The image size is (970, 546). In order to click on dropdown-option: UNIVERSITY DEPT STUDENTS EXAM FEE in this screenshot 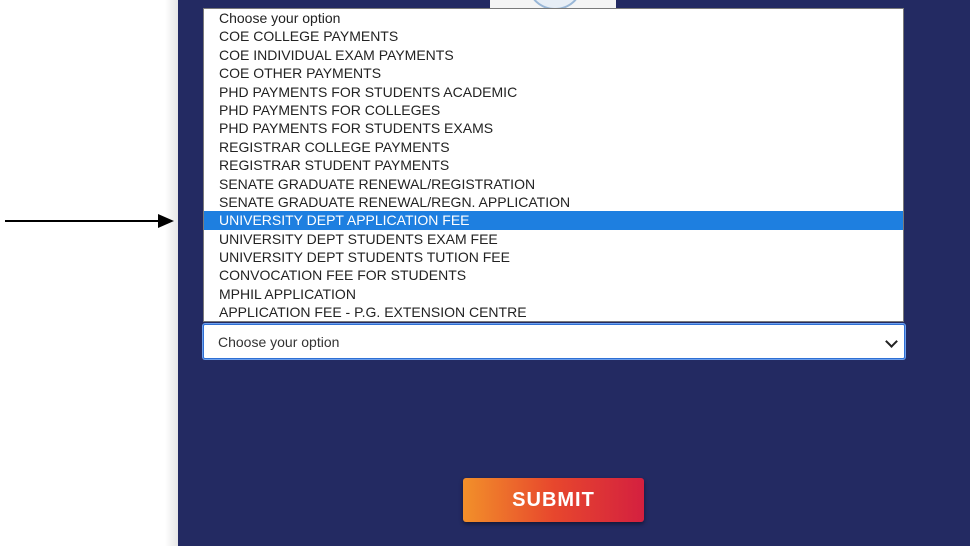, I will do `click(553, 239)`.